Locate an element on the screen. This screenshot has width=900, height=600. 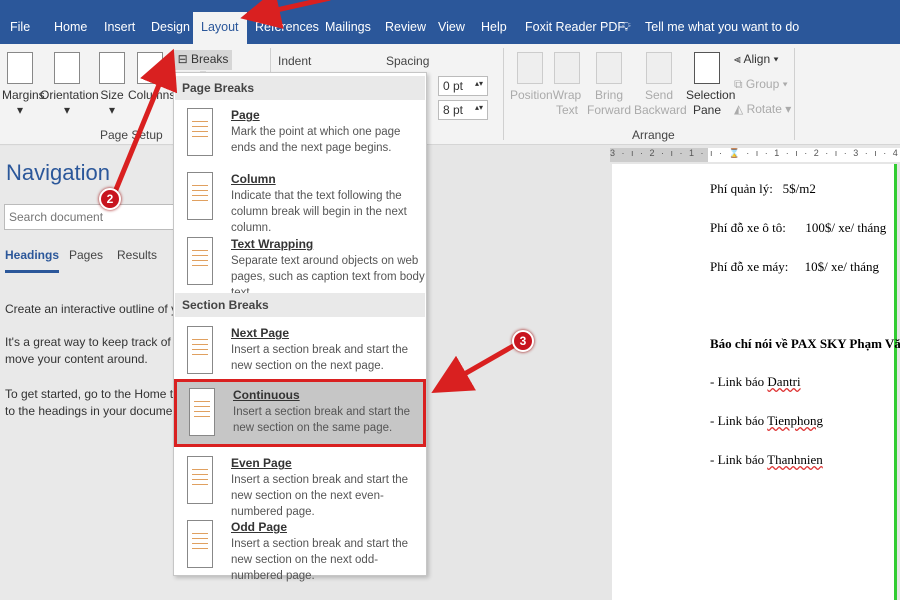
step-3-badge: 3 is located at coordinates (523, 341).